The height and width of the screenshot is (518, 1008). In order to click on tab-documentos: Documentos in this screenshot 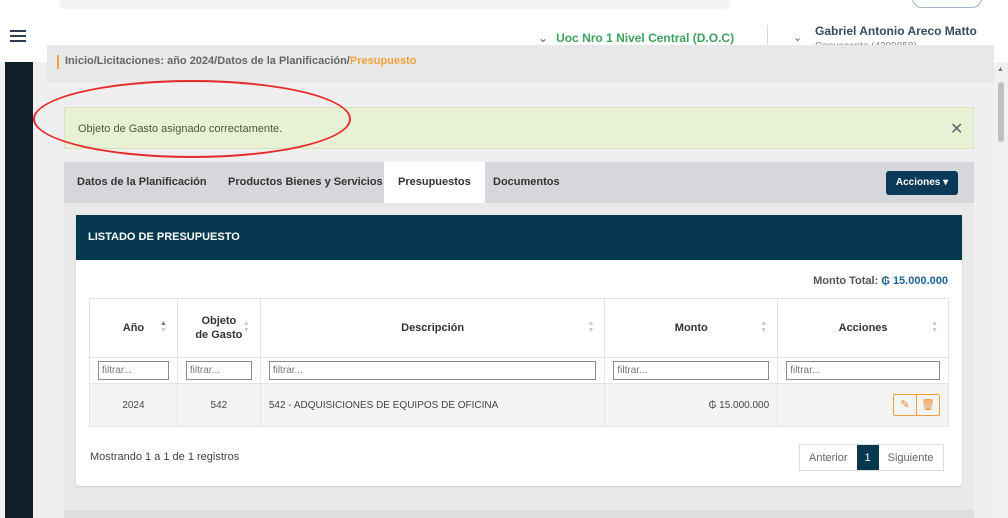, I will do `click(526, 182)`.